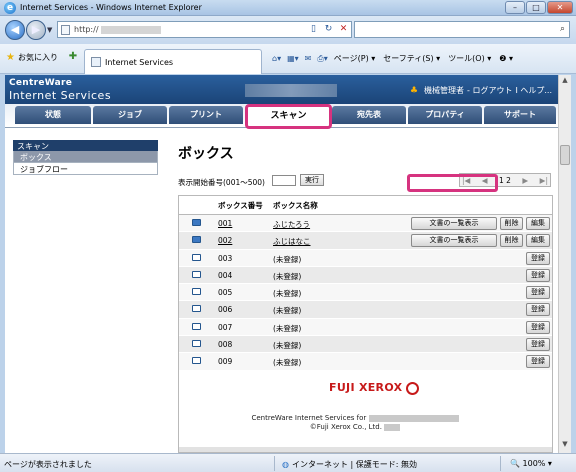  Describe the element at coordinates (225, 345) in the screenshot. I see `box-number: 008` at that location.